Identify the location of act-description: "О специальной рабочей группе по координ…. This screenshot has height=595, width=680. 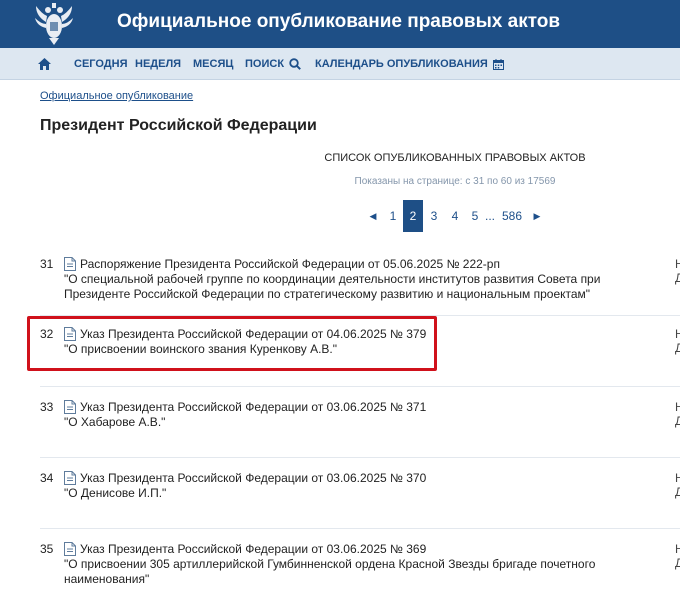
(367, 287).